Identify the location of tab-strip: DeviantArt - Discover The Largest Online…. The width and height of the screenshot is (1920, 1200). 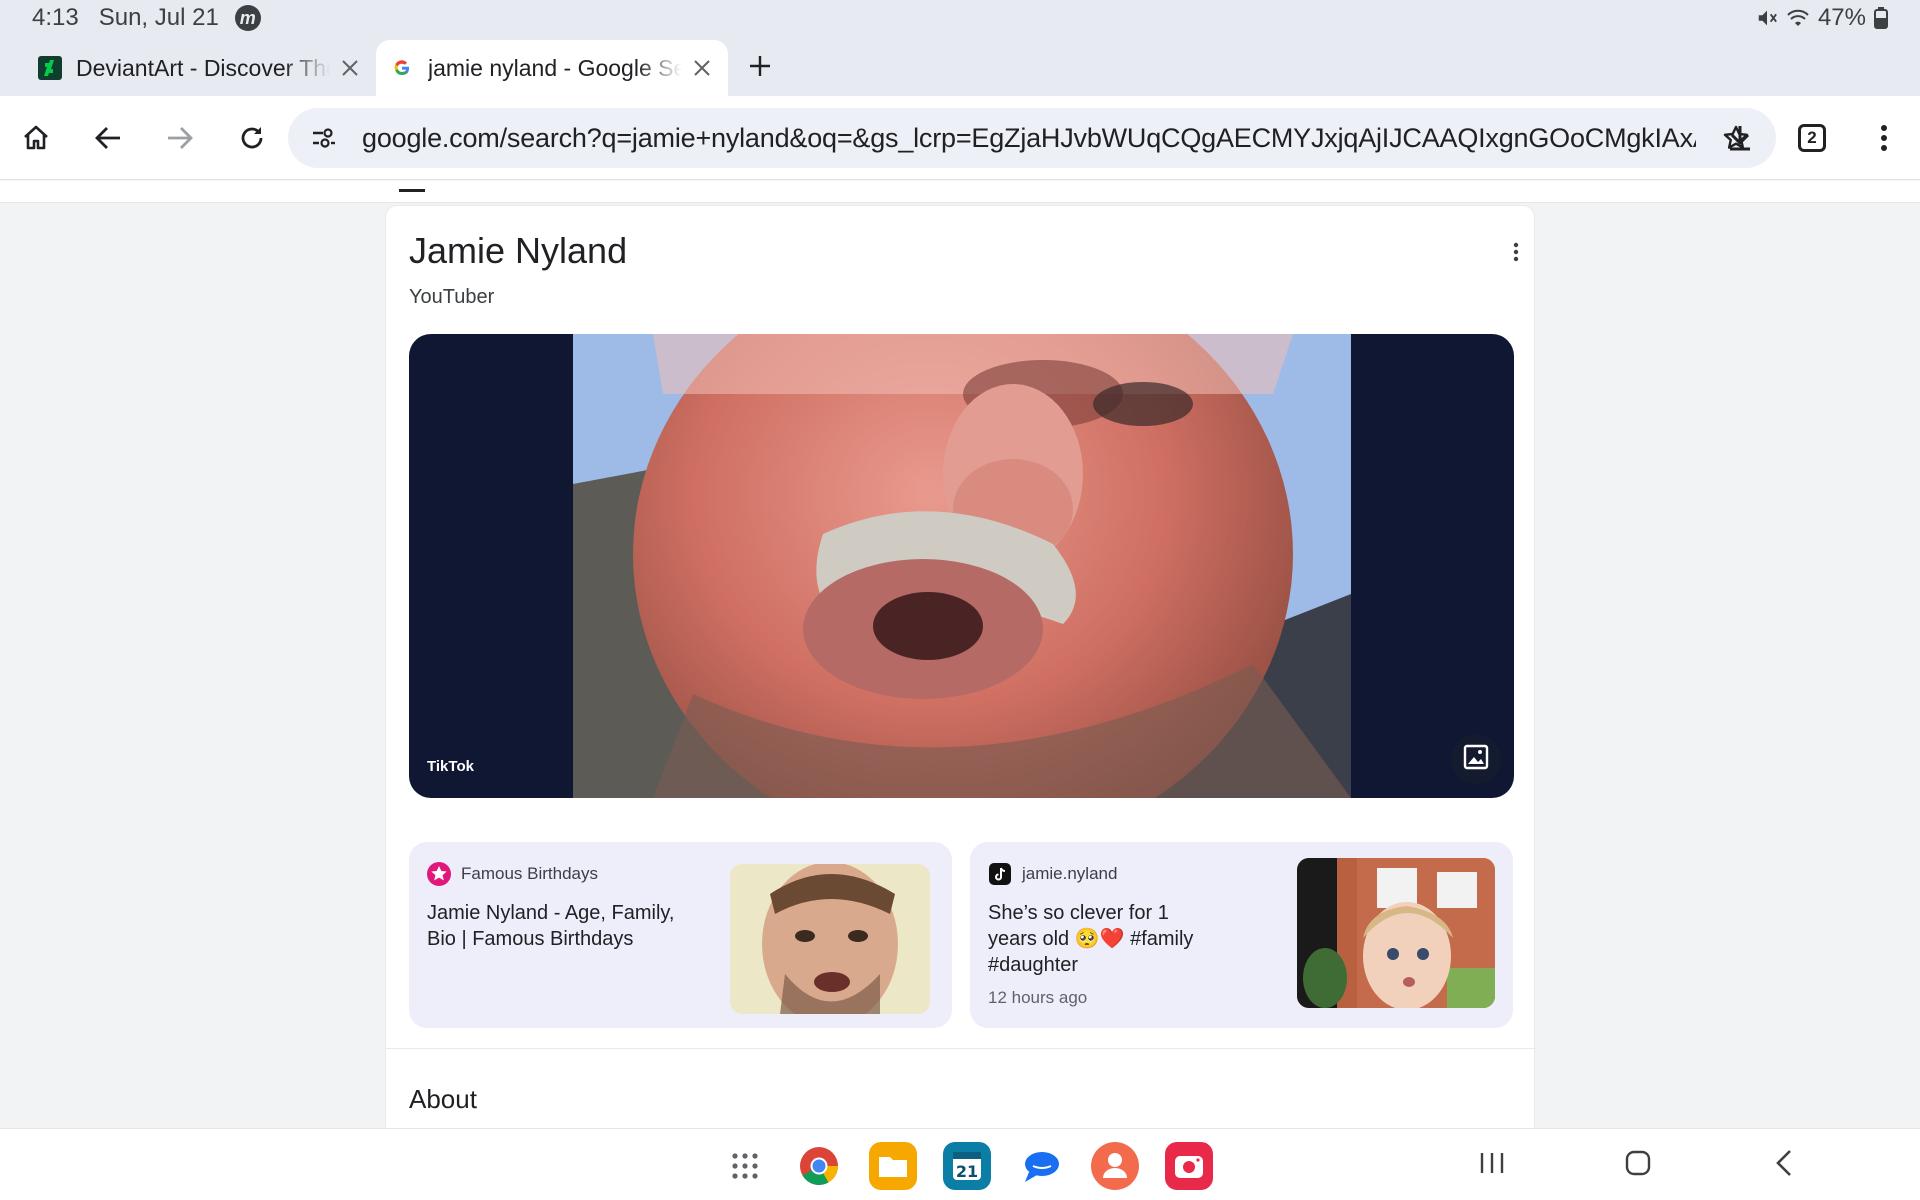
(960, 66).